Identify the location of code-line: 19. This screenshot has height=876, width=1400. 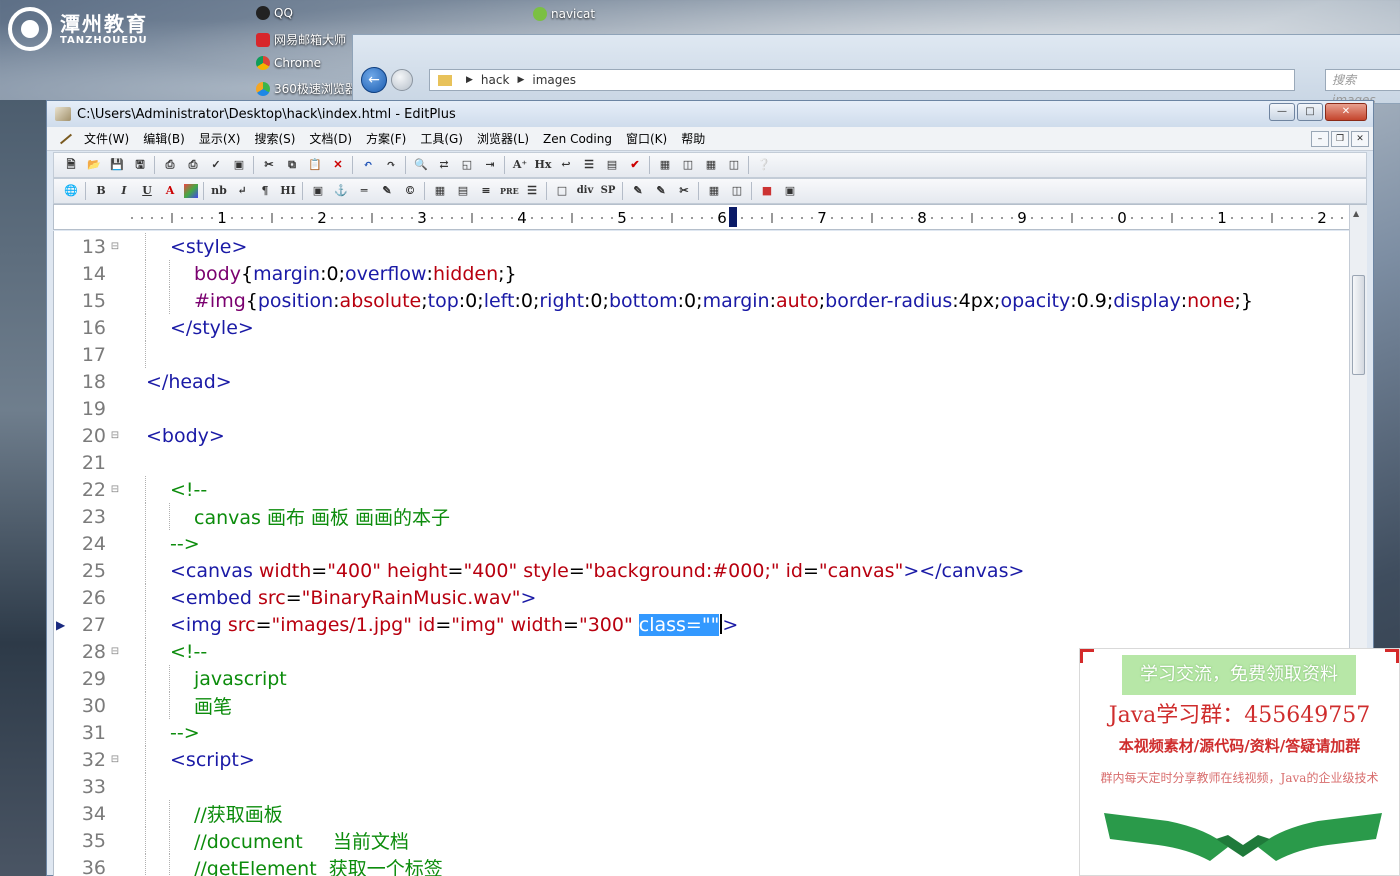
(701, 408).